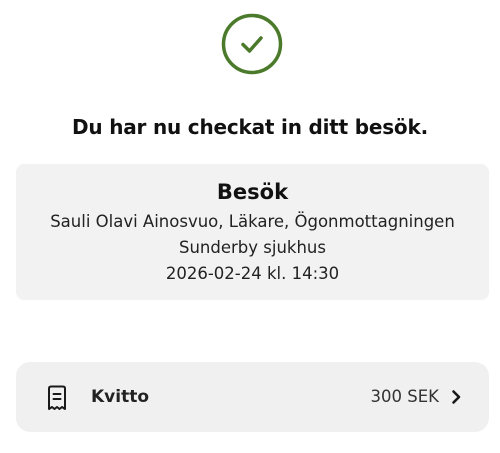 The width and height of the screenshot is (500, 453). What do you see at coordinates (456, 397) in the screenshot?
I see `chevron-right-icon` at bounding box center [456, 397].